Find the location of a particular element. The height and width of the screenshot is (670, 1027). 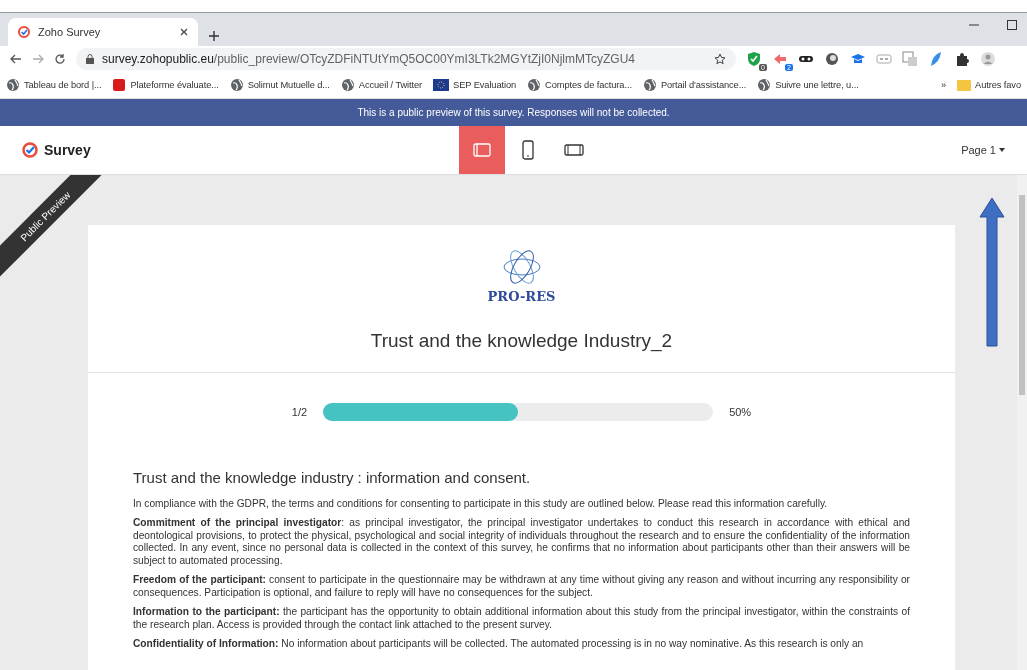

survey-logo-icon is located at coordinates (30, 150).